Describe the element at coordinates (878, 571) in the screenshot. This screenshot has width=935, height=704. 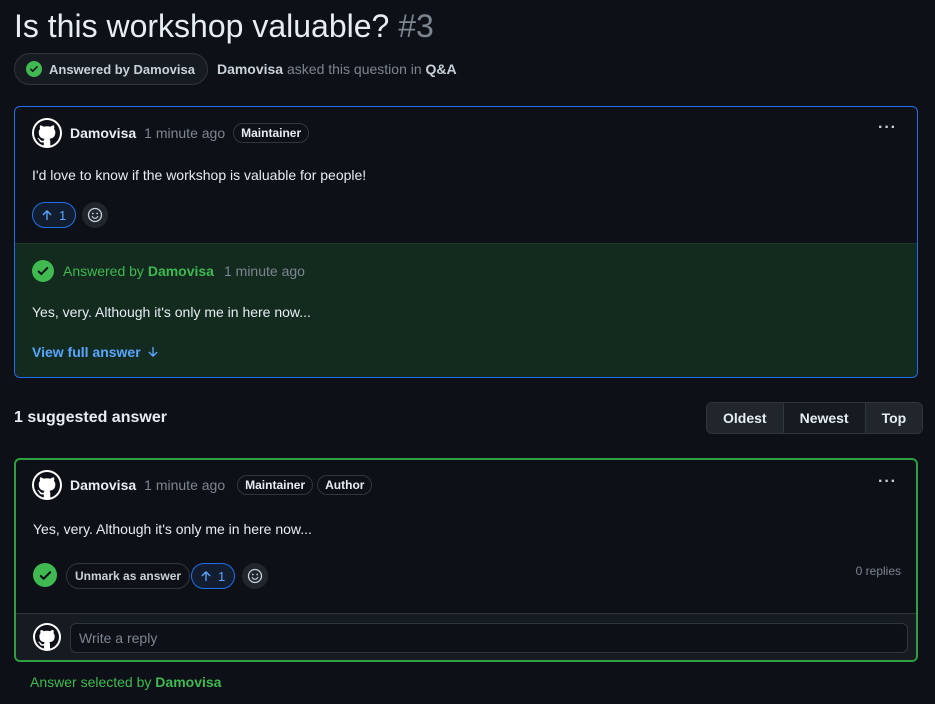
I see `replies-count: 0 replies` at that location.